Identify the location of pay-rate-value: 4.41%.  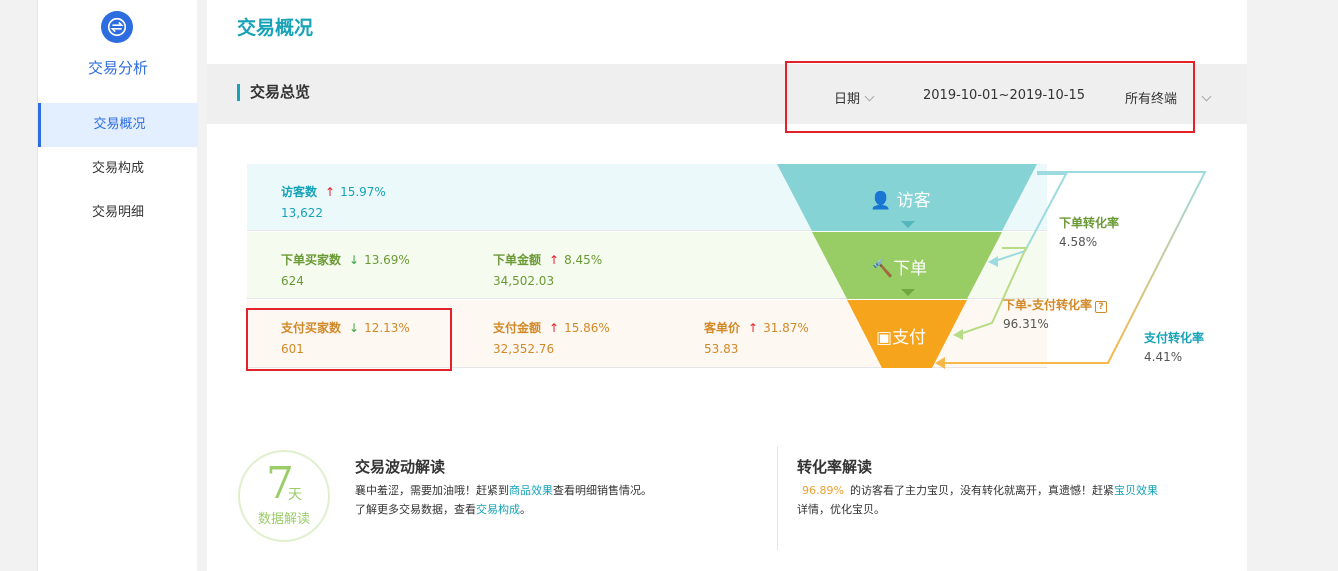
(1163, 357).